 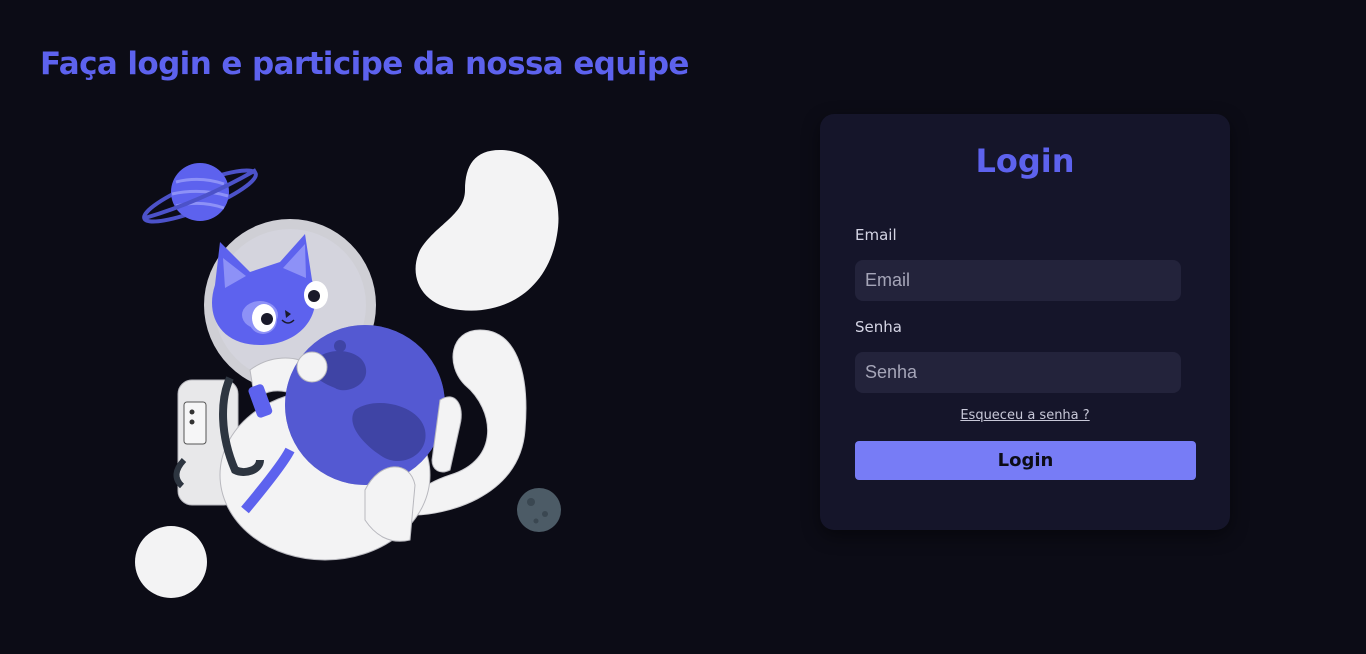 What do you see at coordinates (539, 510) in the screenshot?
I see `grey-moon-icon` at bounding box center [539, 510].